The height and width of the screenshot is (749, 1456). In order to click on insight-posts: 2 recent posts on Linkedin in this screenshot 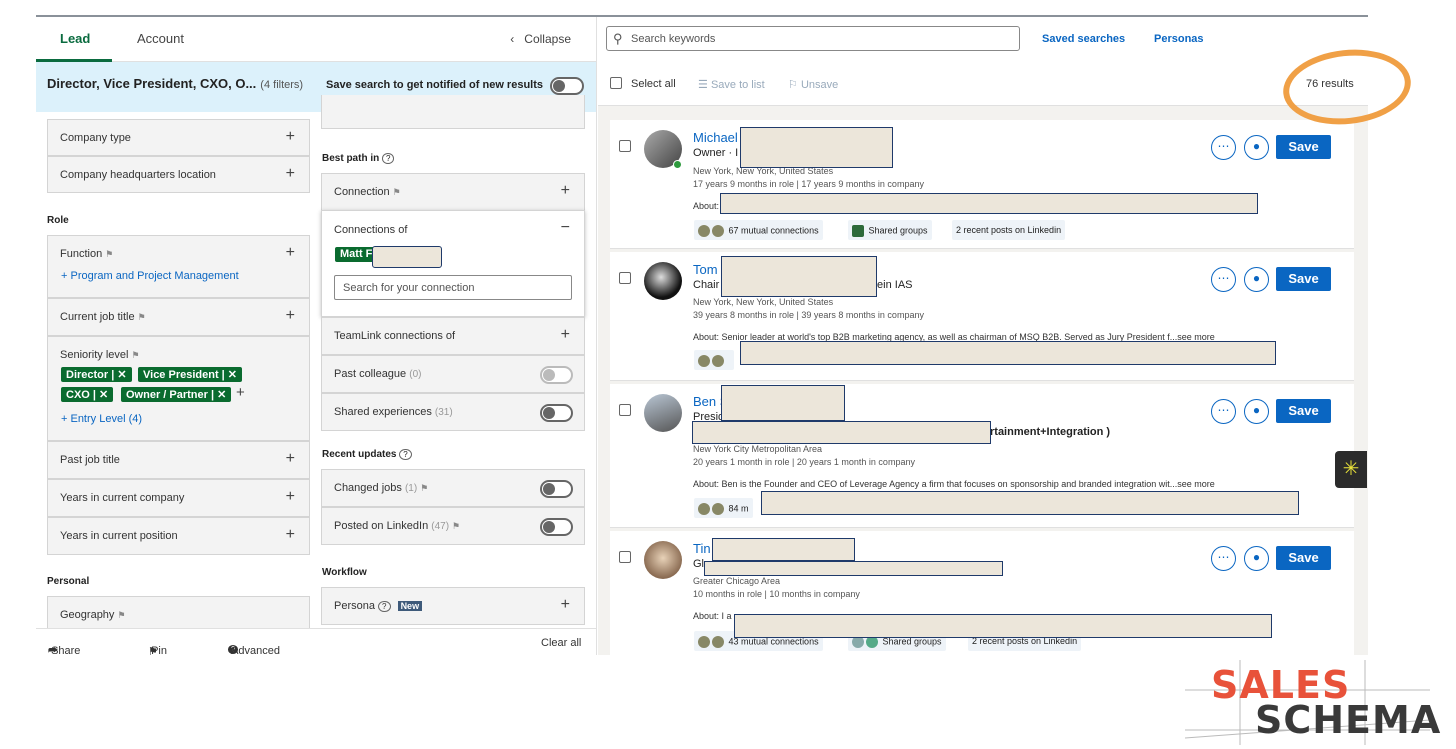, I will do `click(1009, 230)`.